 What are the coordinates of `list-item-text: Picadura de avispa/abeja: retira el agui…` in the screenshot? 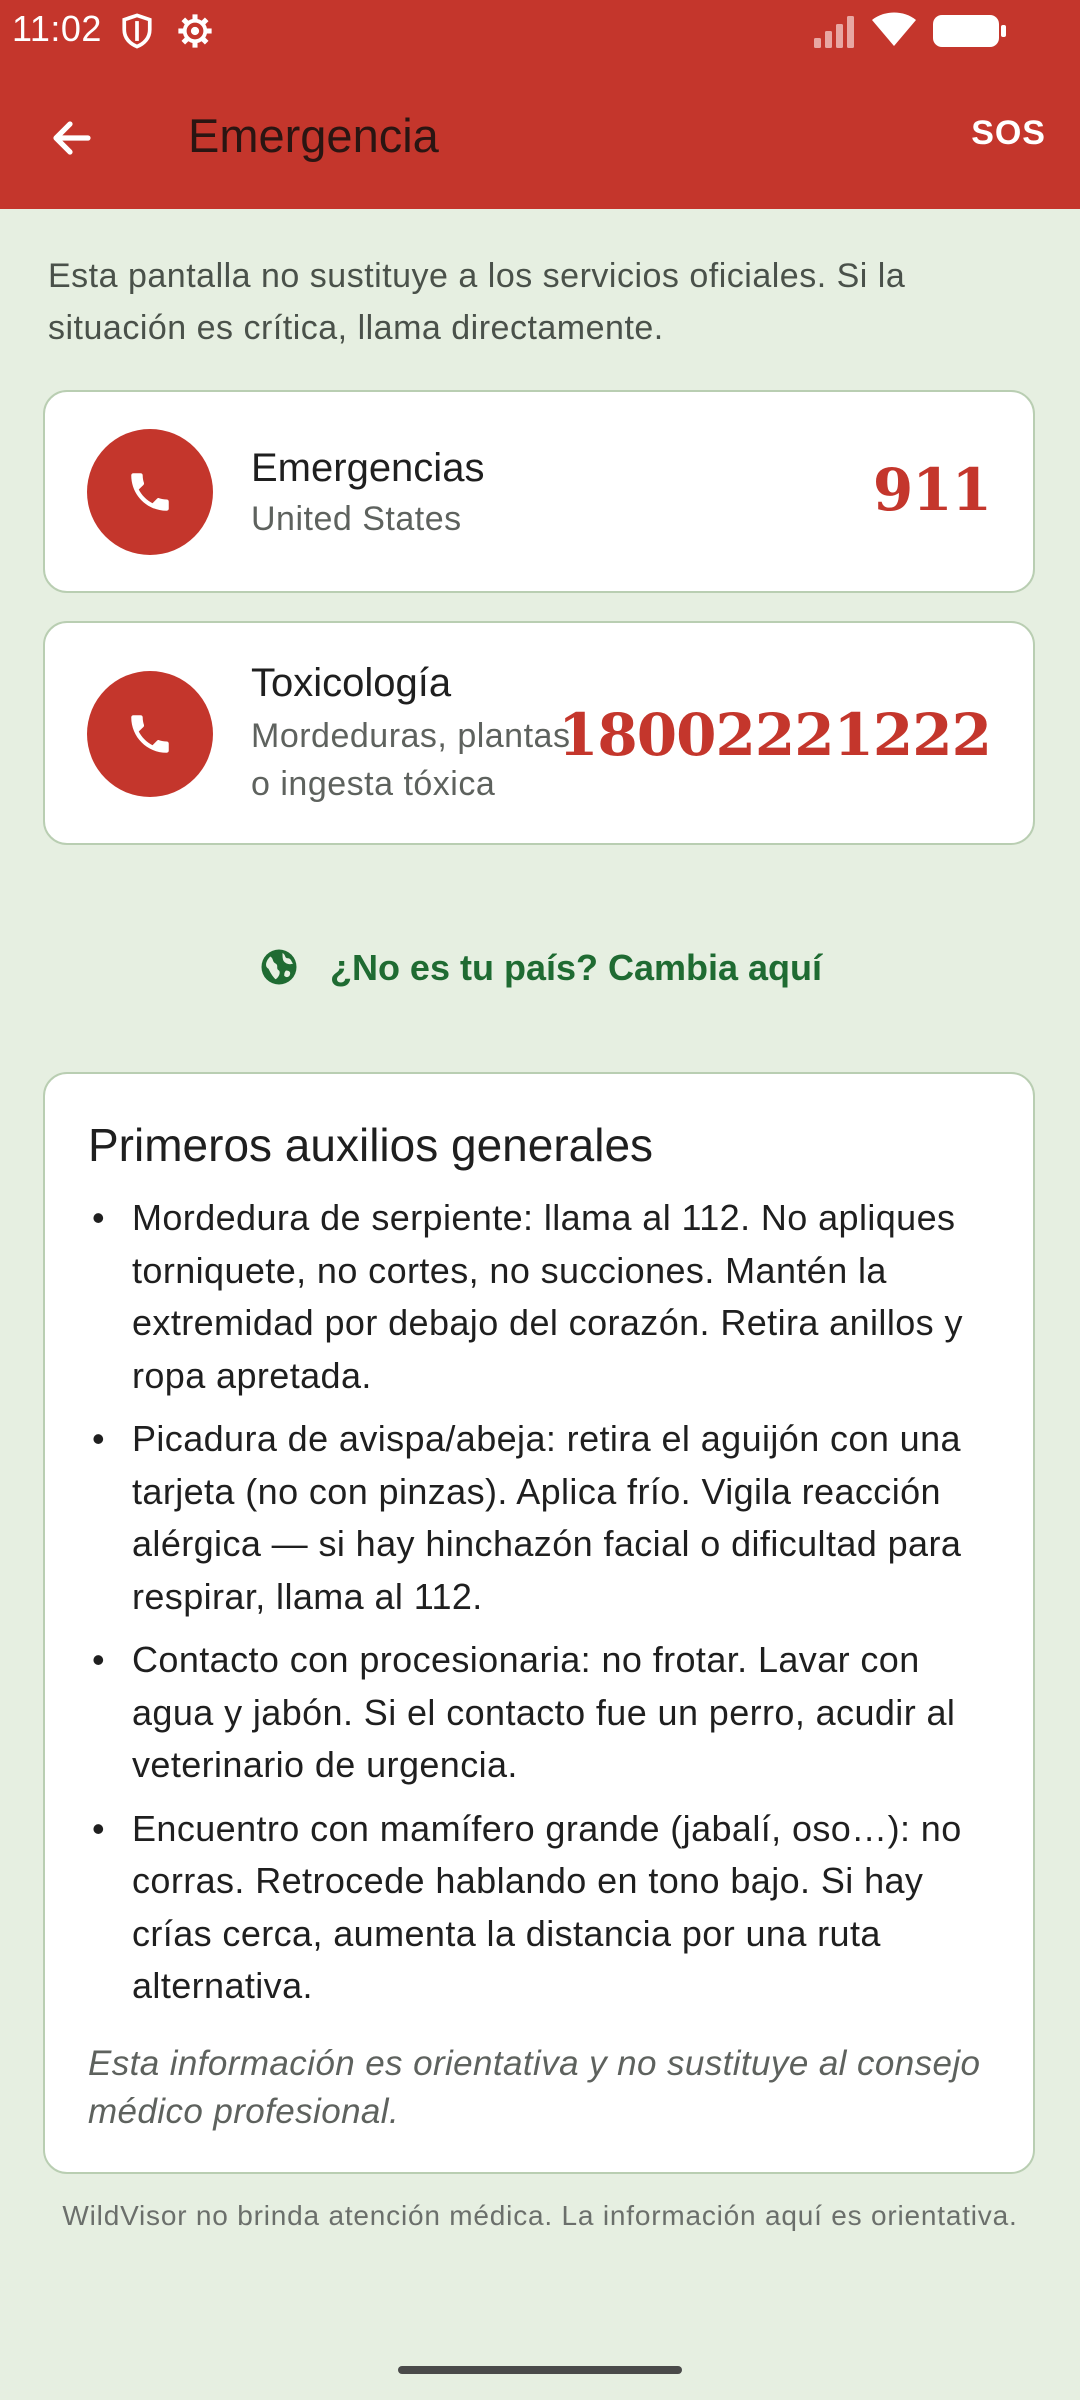 It's located at (547, 1517).